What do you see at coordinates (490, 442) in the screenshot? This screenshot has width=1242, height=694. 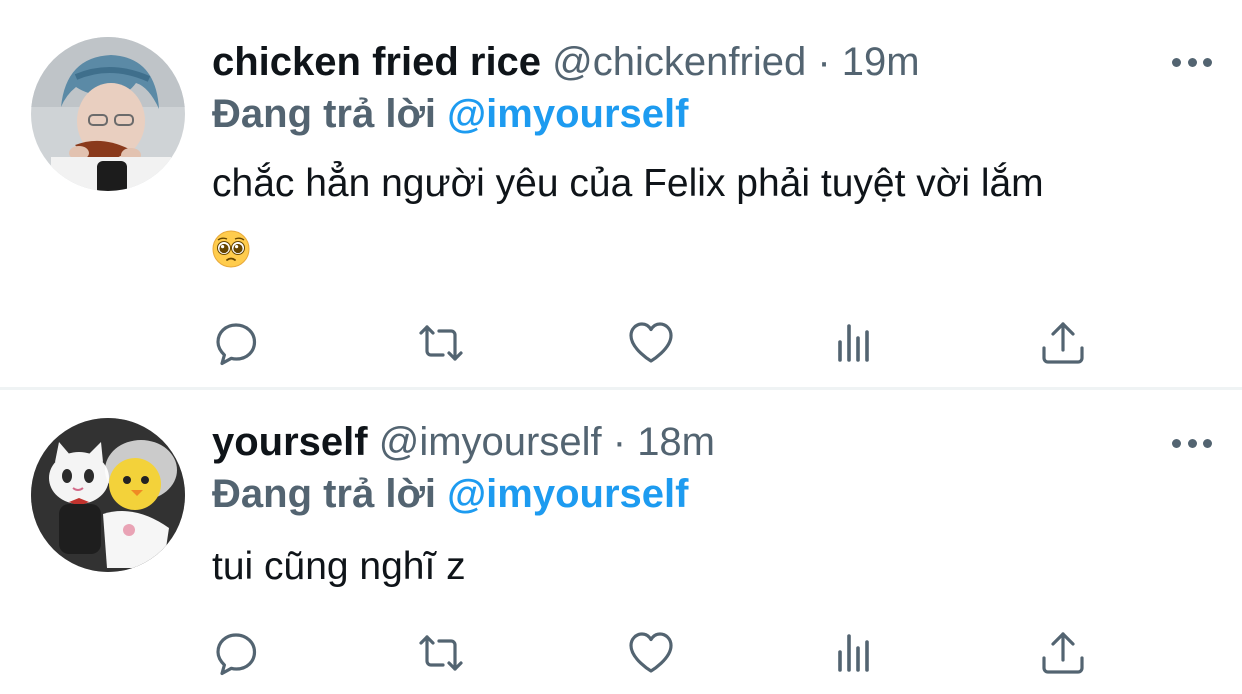 I see `username-handle: @imyourself` at bounding box center [490, 442].